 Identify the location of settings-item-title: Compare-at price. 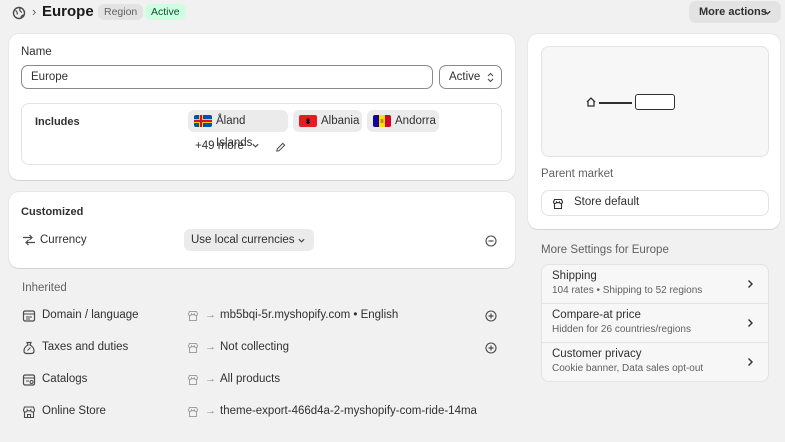
(596, 315).